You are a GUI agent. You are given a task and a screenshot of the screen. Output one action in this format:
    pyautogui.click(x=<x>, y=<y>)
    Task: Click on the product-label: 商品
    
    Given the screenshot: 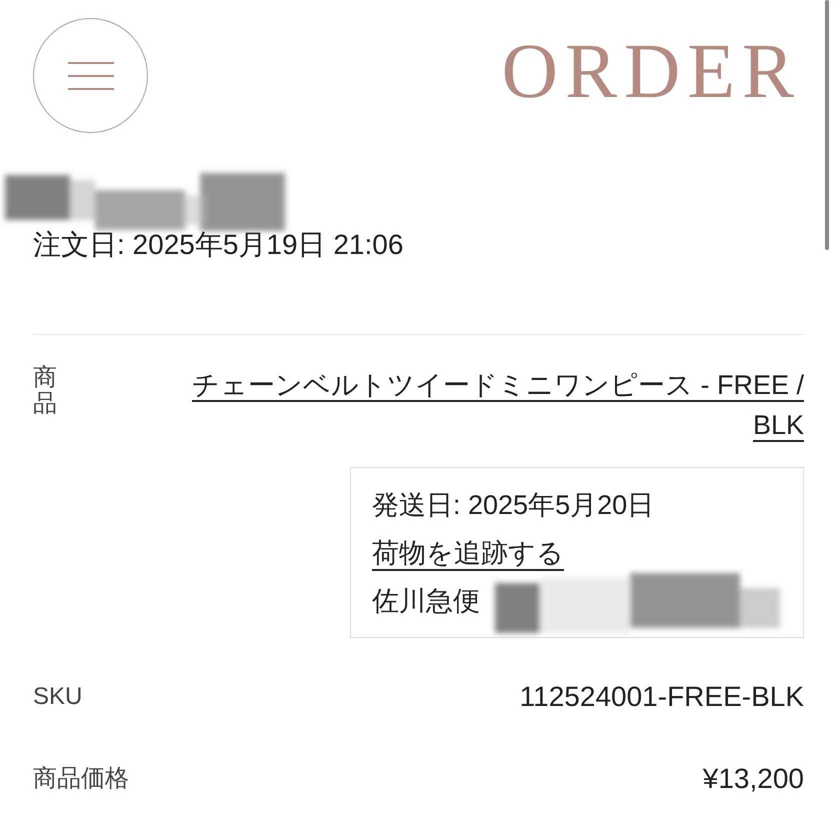 What is the action you would take?
    pyautogui.click(x=45, y=392)
    